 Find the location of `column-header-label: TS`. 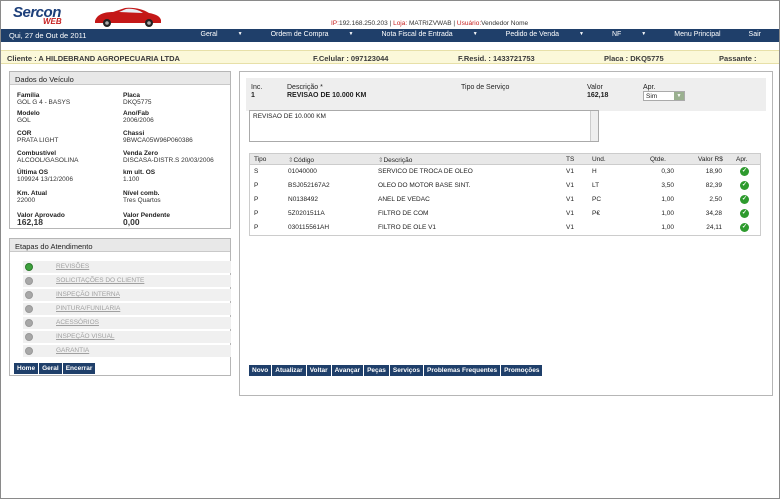

column-header-label: TS is located at coordinates (570, 159).